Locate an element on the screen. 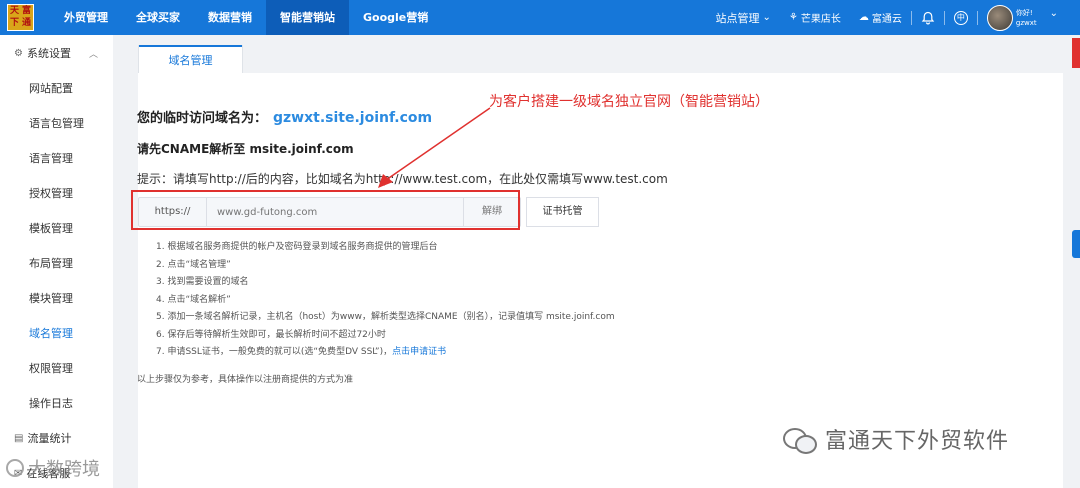 This screenshot has height=488, width=1080. logo-char: 天 is located at coordinates (14, 10).